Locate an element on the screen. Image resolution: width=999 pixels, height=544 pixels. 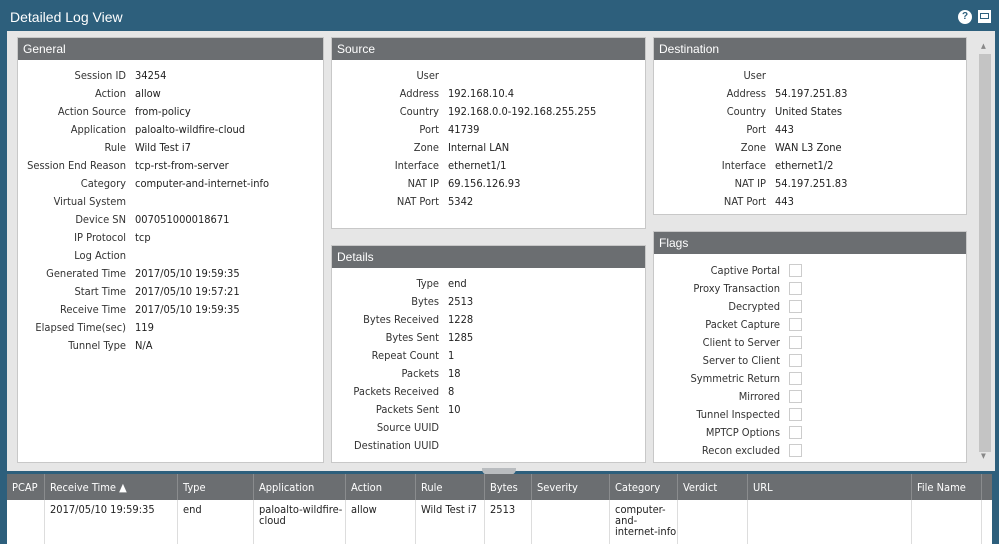
general-label: Generated Time is located at coordinates (86, 273).